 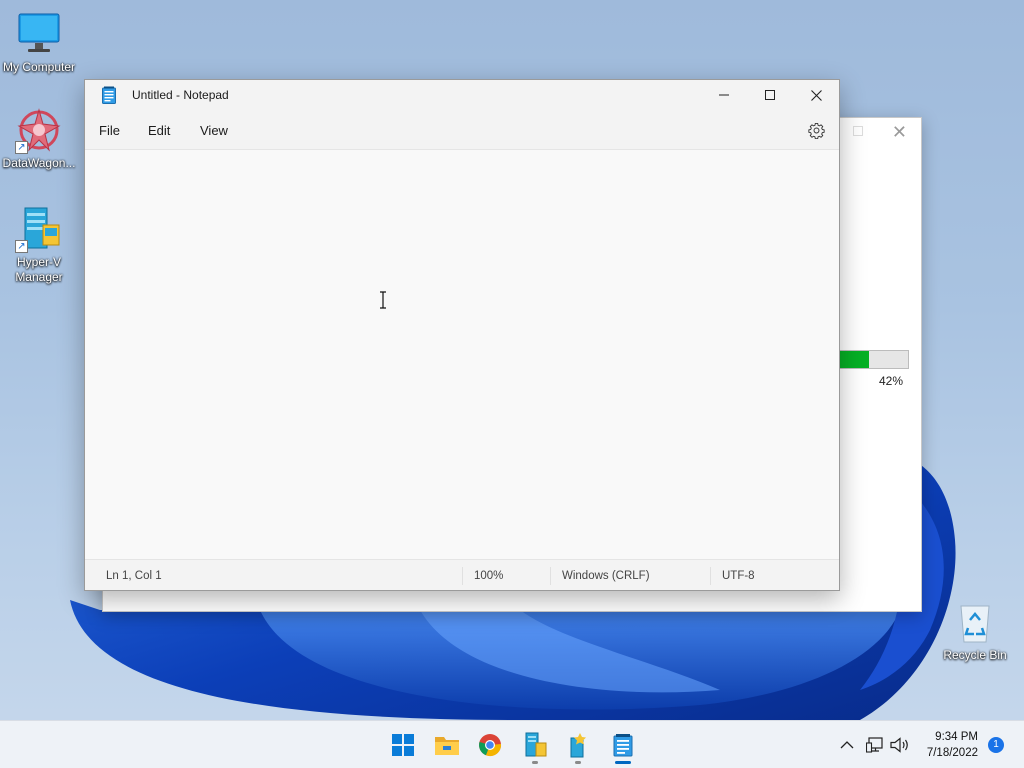 I want to click on network-button, so click(x=875, y=744).